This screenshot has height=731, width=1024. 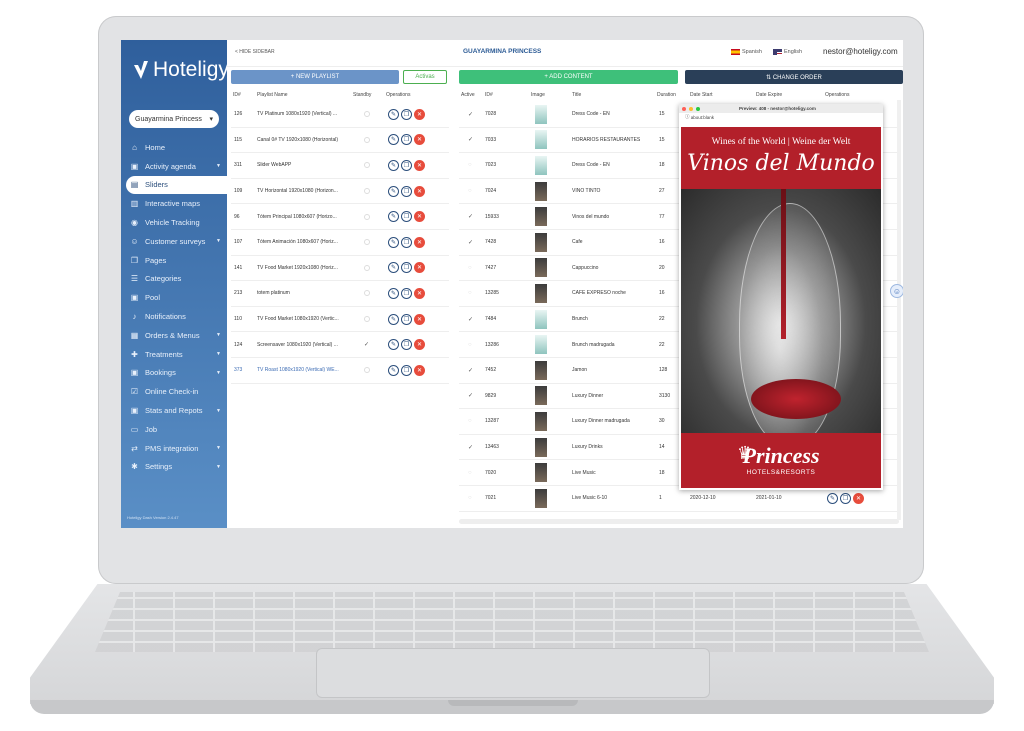 I want to click on lang-spanish: Spanish, so click(x=746, y=52).